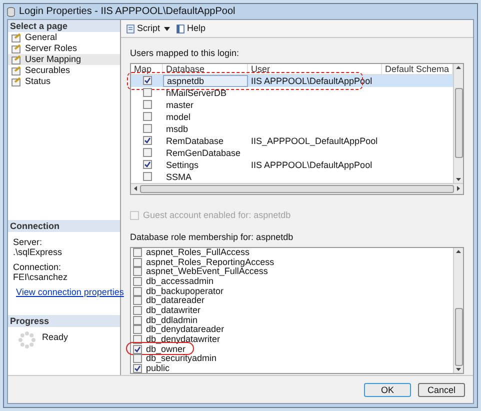  What do you see at coordinates (292, 104) in the screenshot?
I see `mapping-row: master` at bounding box center [292, 104].